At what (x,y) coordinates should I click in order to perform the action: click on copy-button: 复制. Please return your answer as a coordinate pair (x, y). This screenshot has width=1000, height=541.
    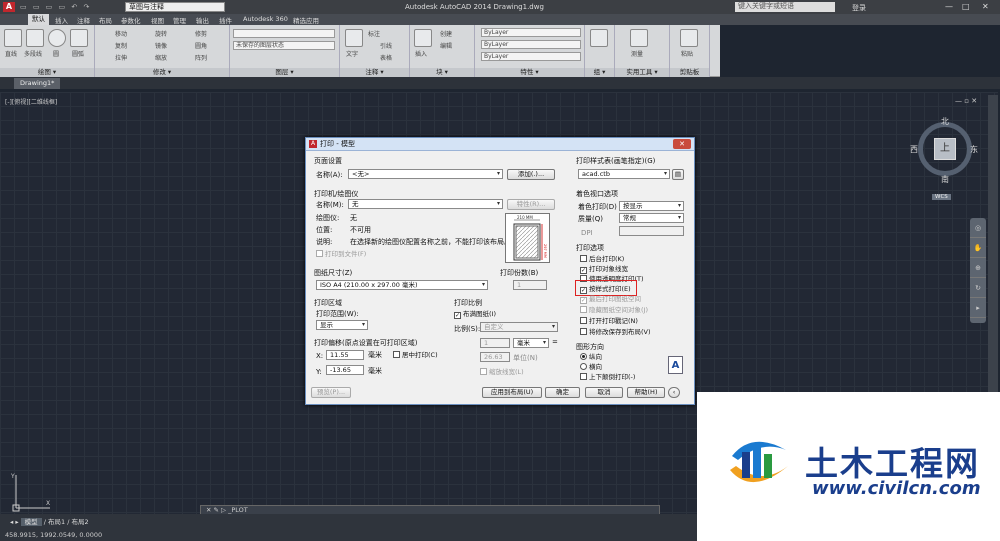
    Looking at the image, I should click on (121, 45).